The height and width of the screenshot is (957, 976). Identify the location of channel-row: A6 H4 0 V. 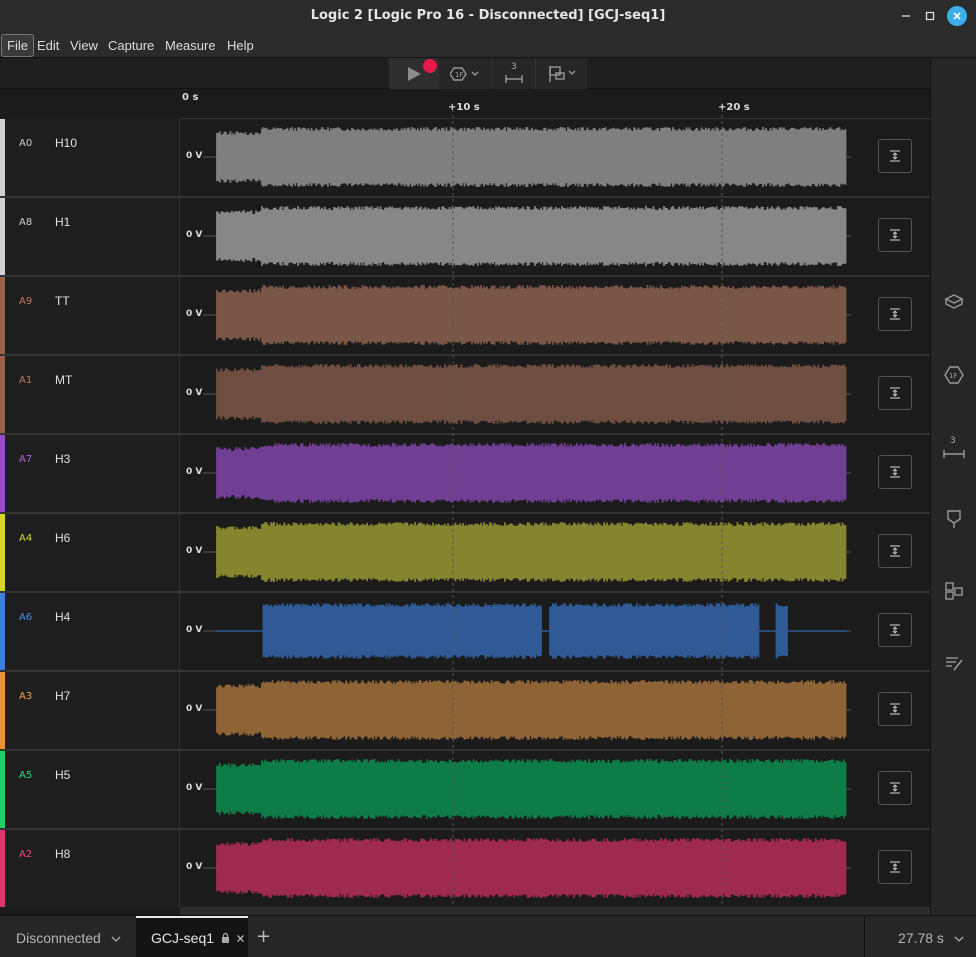
(465, 632).